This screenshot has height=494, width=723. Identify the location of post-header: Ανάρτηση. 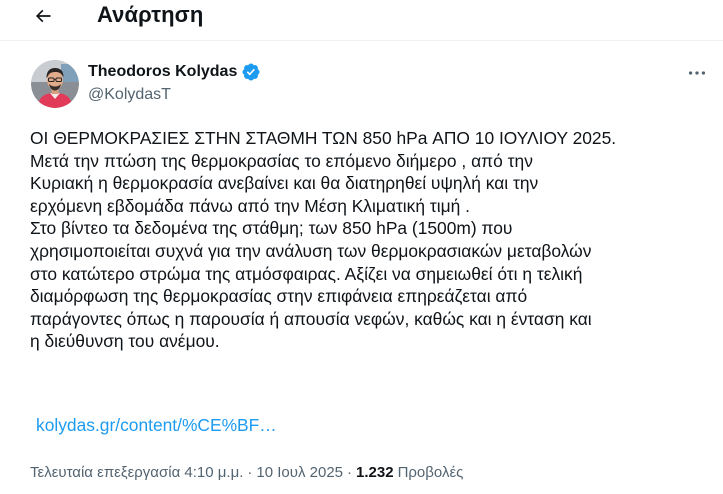
(361, 20).